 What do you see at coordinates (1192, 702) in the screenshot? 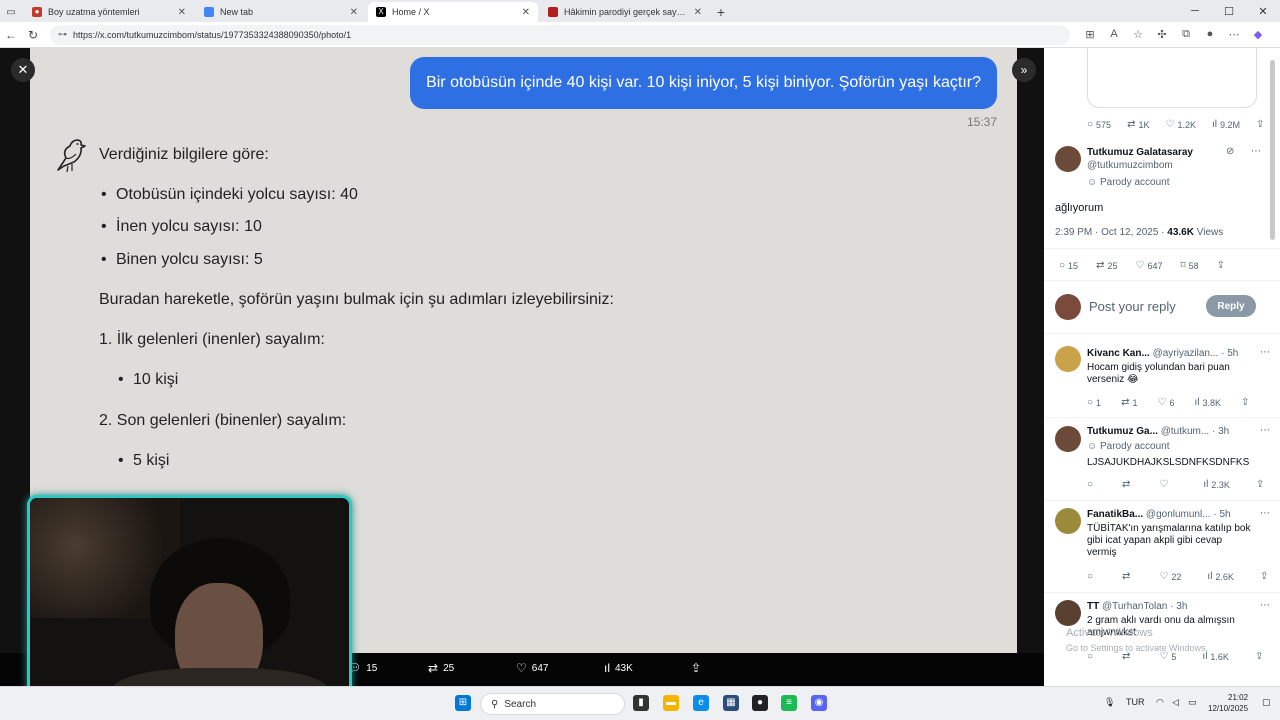
I see `battery-icon: ▭` at bounding box center [1192, 702].